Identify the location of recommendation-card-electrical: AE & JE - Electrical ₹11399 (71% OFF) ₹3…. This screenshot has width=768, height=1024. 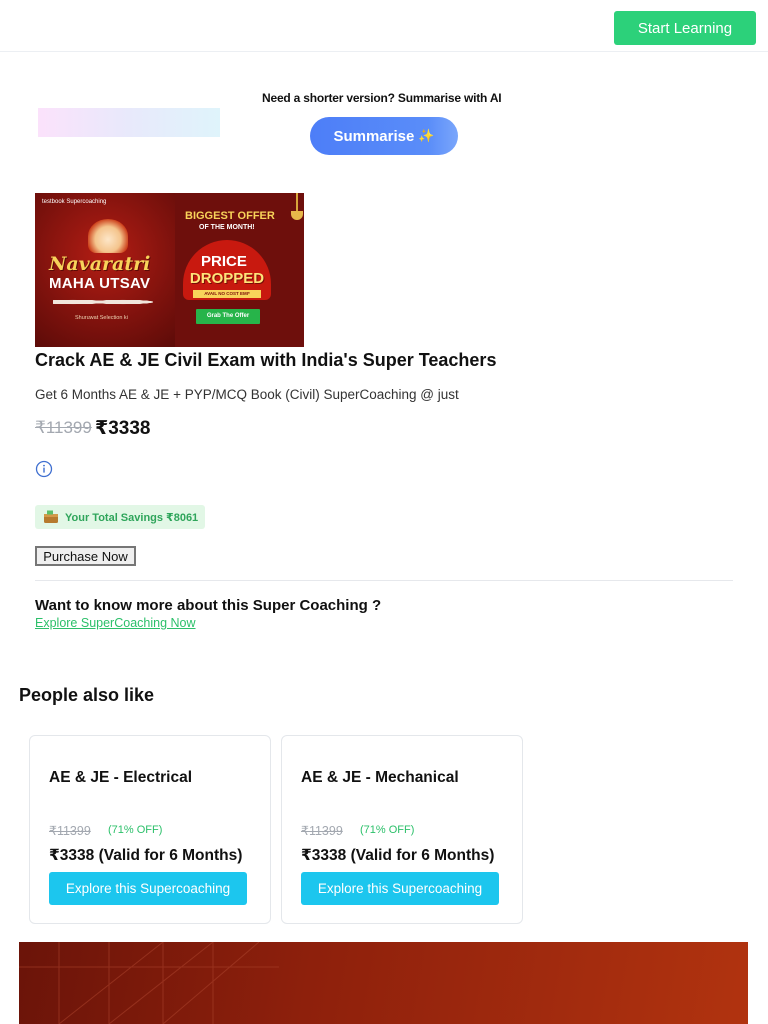
(150, 829).